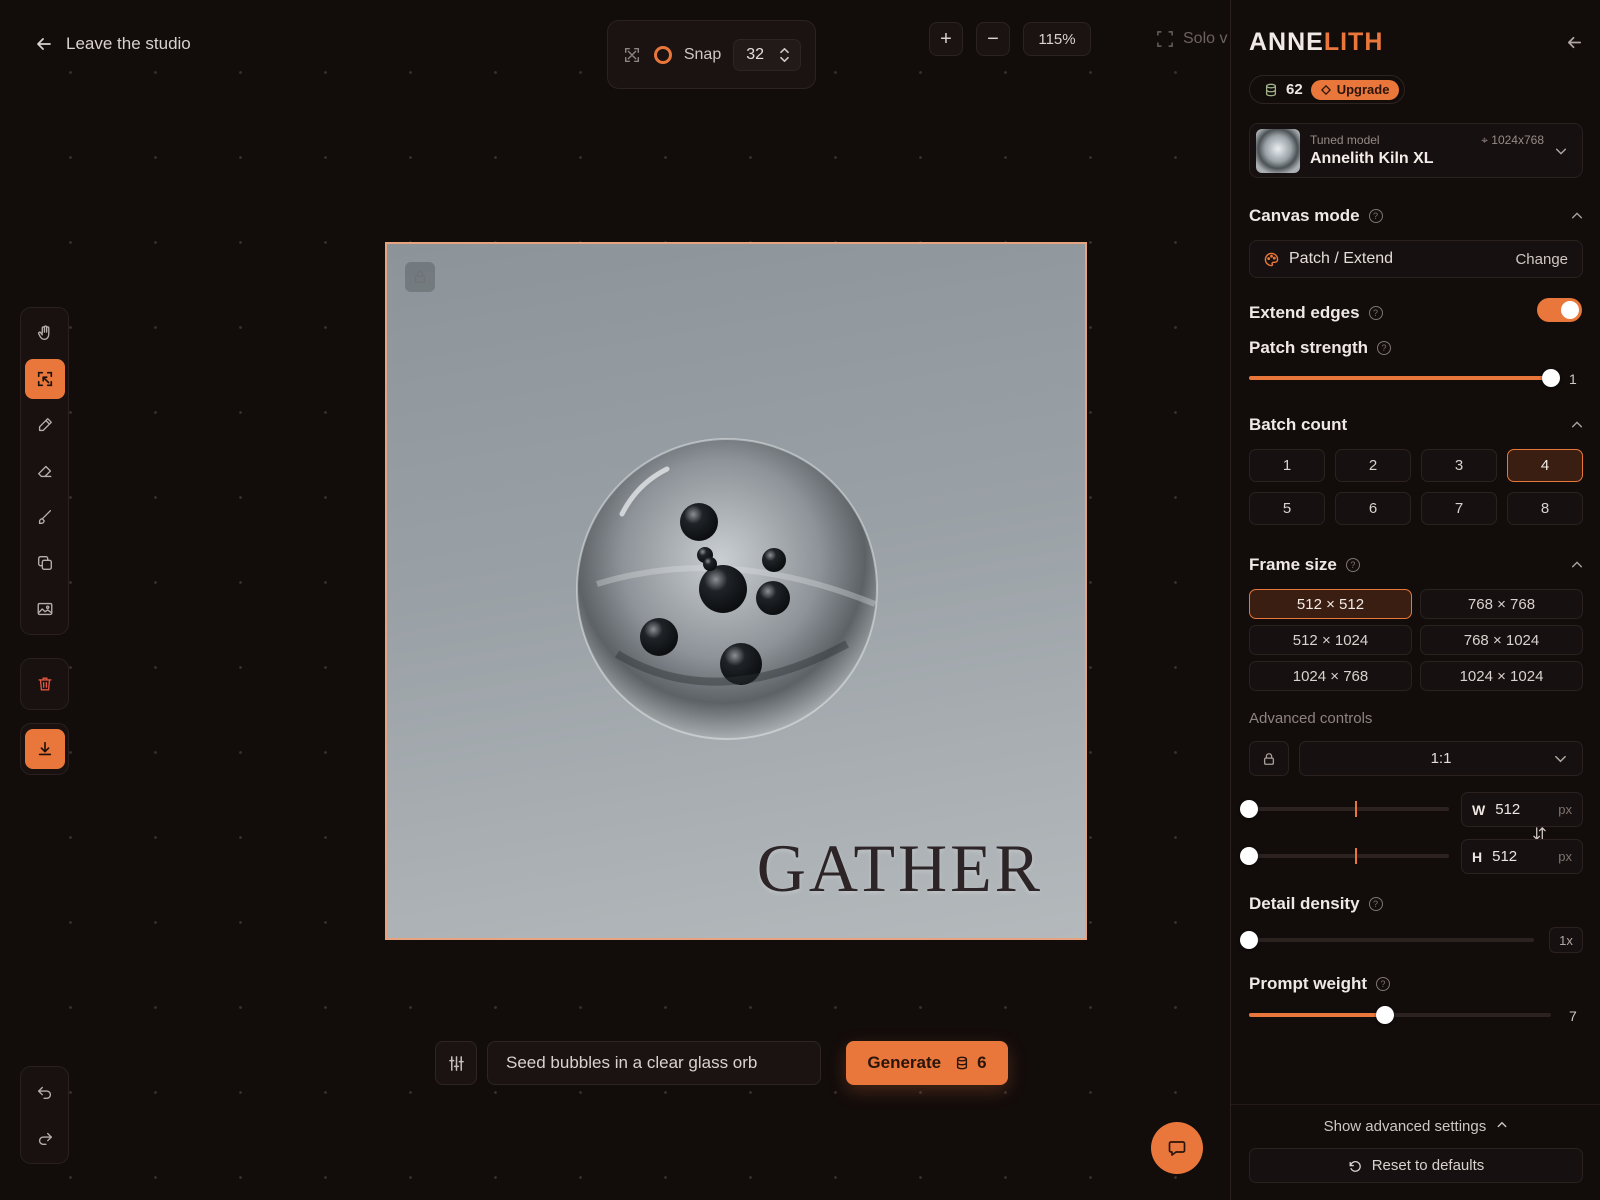  What do you see at coordinates (1512, 140) in the screenshot?
I see `model-resolution: ⌖ 1024x768` at bounding box center [1512, 140].